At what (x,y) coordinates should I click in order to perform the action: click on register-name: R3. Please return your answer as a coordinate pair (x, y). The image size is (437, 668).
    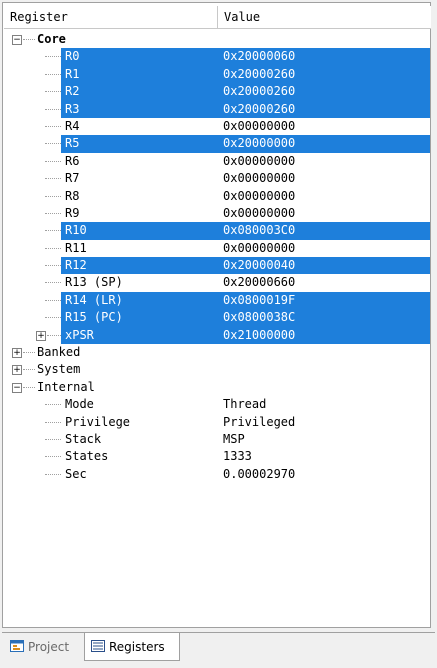
    Looking at the image, I should click on (72, 108).